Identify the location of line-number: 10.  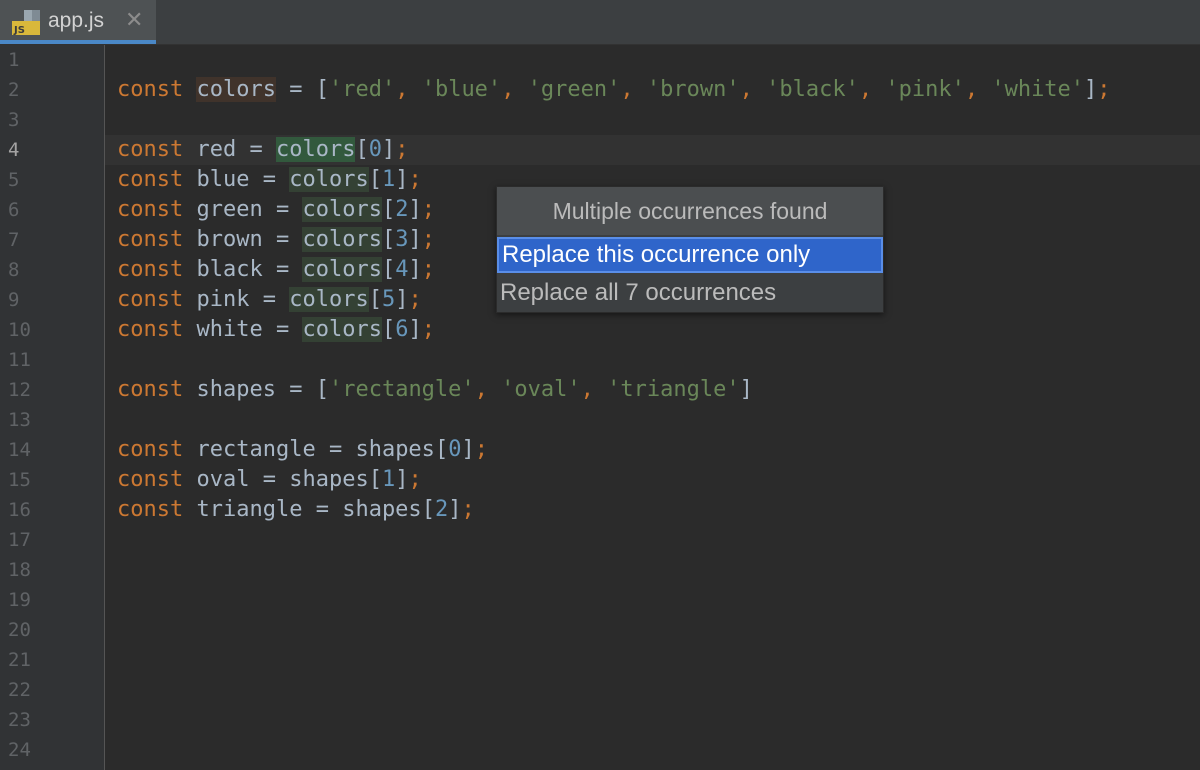
(19, 330).